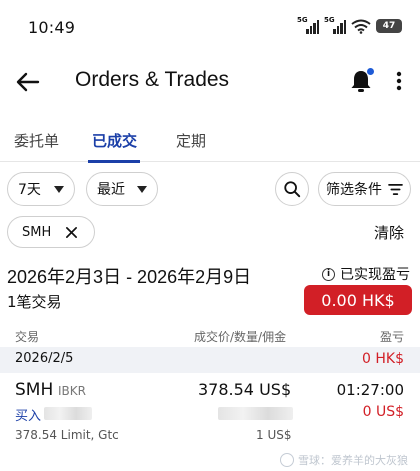 This screenshot has width=420, height=471. What do you see at coordinates (152, 79) in the screenshot?
I see `page-title: Orders & Trades` at bounding box center [152, 79].